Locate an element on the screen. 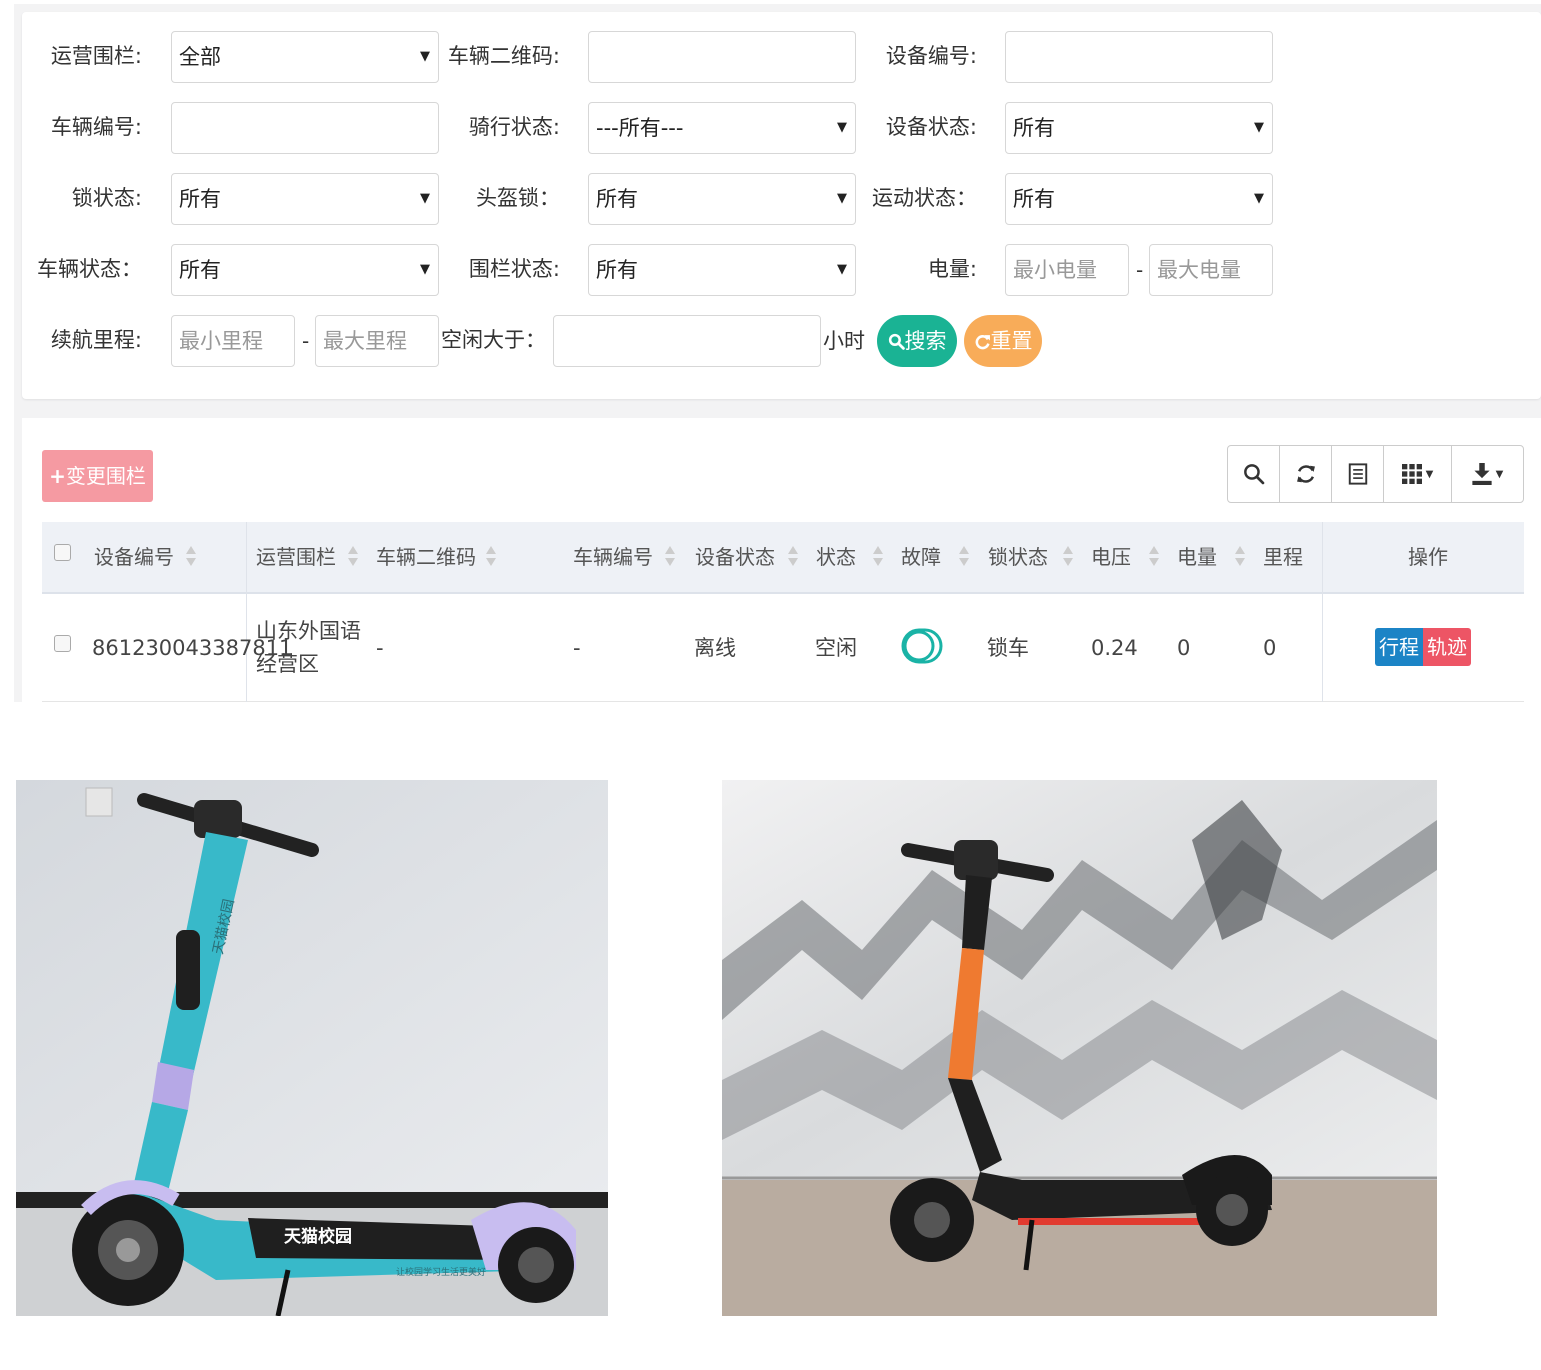  cell-battery: 0 is located at coordinates (1184, 648).